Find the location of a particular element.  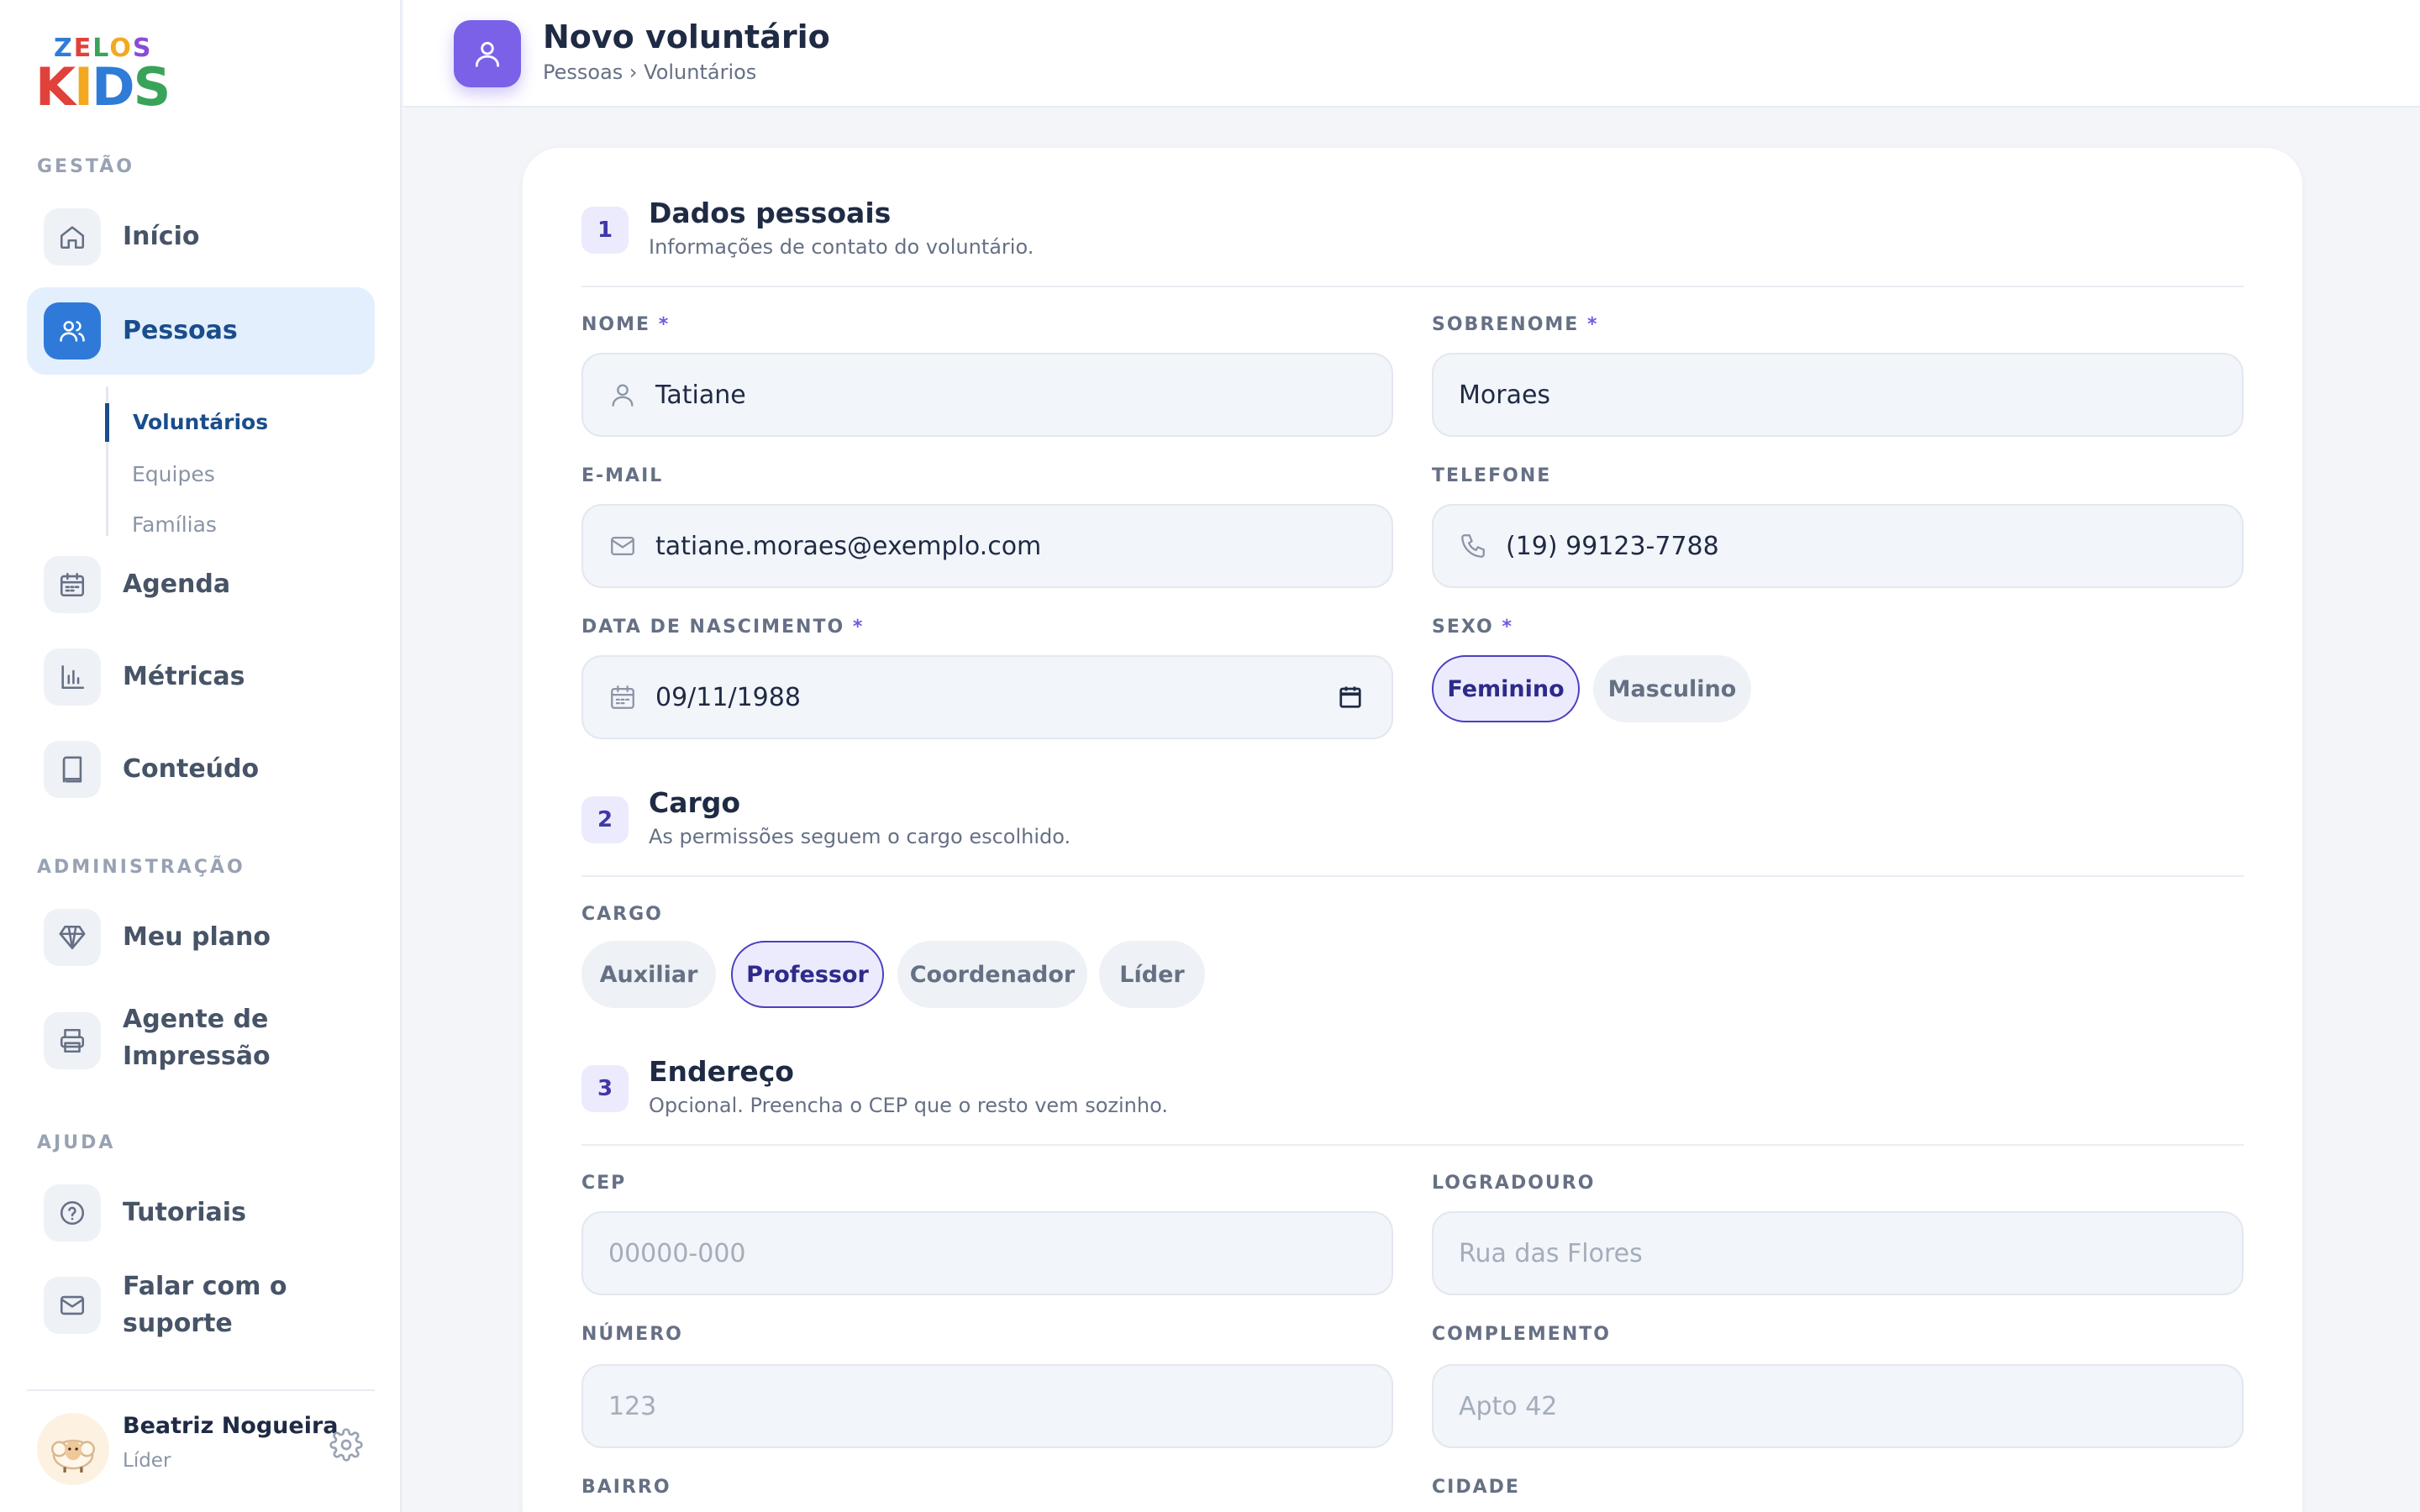

subnav-item-familias: Famílias is located at coordinates (230, 525).